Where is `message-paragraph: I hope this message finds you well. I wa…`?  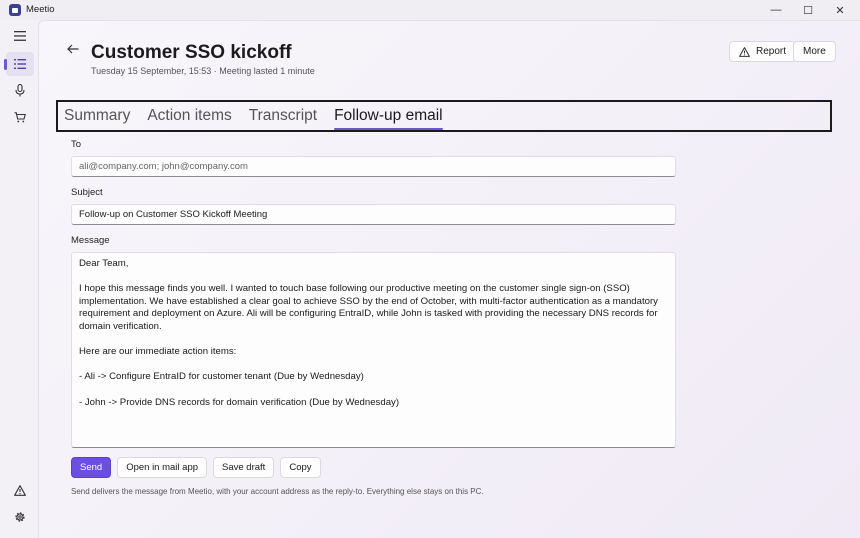 message-paragraph: I hope this message finds you well. I wa… is located at coordinates (368, 307).